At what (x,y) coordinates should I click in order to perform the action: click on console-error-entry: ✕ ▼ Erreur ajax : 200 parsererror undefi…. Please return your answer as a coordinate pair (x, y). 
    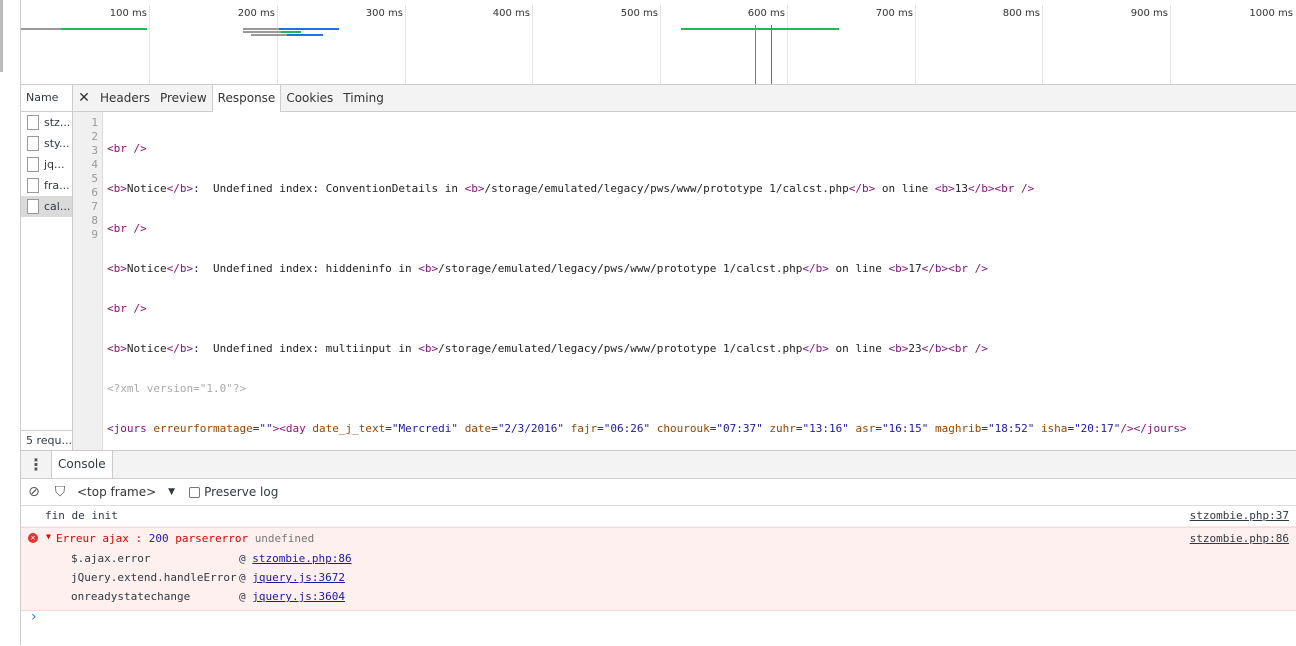
    Looking at the image, I should click on (658, 569).